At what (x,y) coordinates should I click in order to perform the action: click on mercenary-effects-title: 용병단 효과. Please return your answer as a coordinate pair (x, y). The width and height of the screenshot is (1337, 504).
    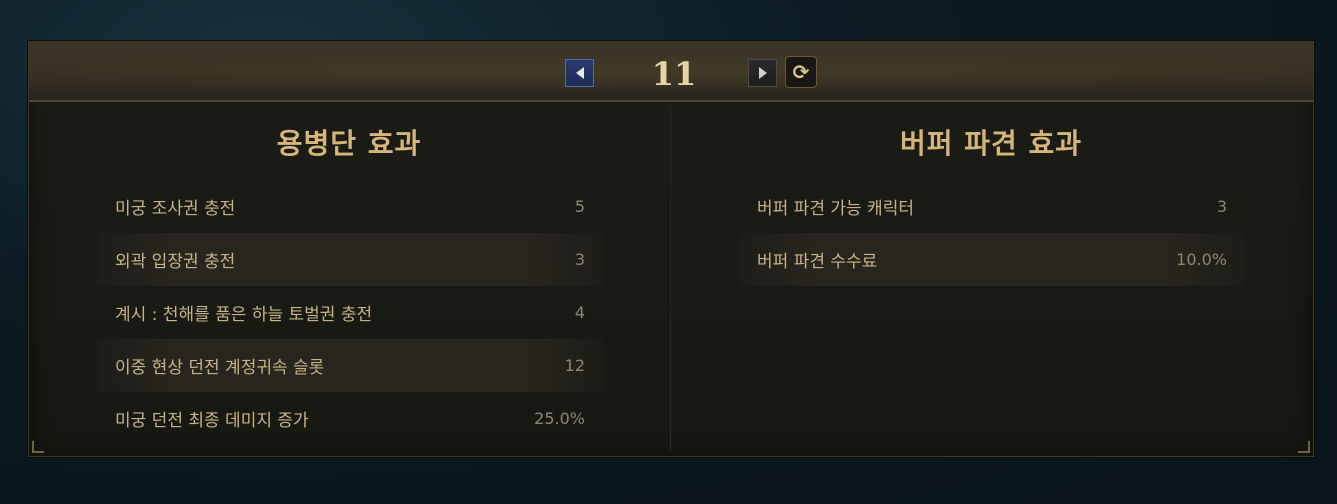
    Looking at the image, I should click on (349, 143).